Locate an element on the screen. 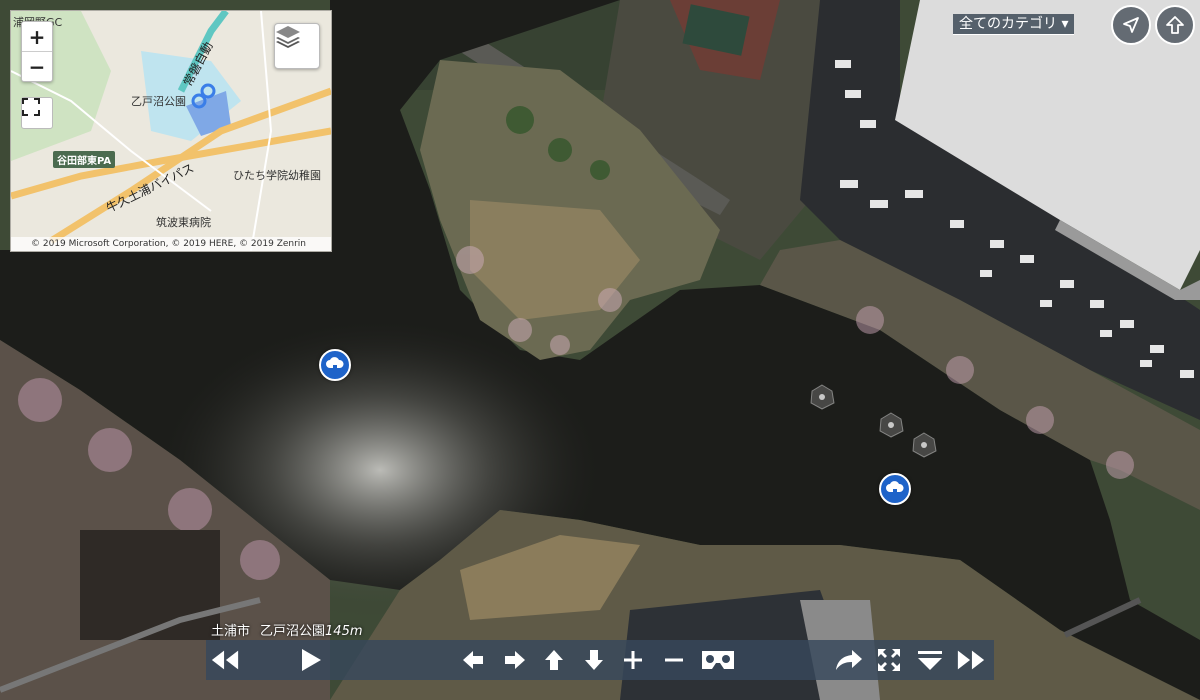 Image resolution: width=1200 pixels, height=700 pixels. pan-down-button is located at coordinates (594, 660).